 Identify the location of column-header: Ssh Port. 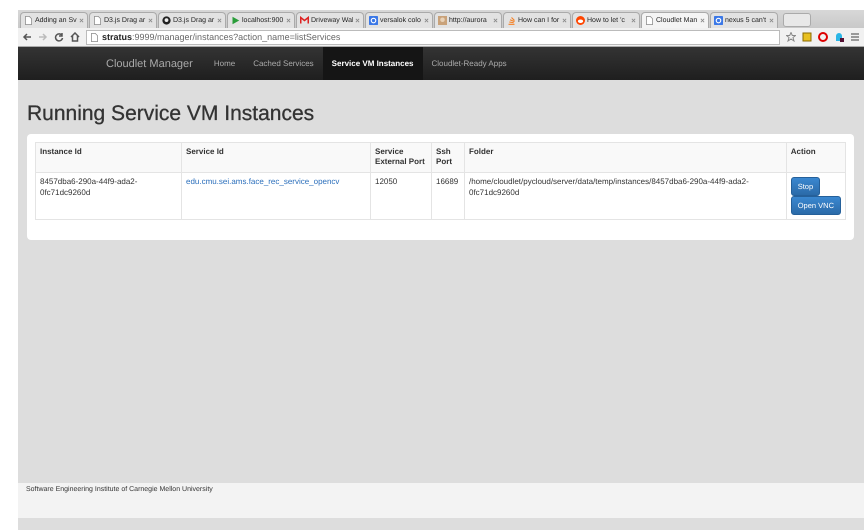
(448, 157).